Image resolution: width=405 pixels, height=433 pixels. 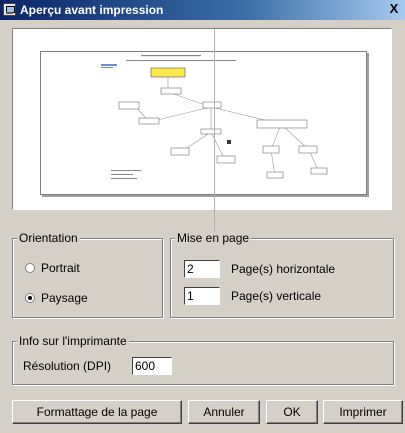 I want to click on printer-icon, so click(x=9, y=9).